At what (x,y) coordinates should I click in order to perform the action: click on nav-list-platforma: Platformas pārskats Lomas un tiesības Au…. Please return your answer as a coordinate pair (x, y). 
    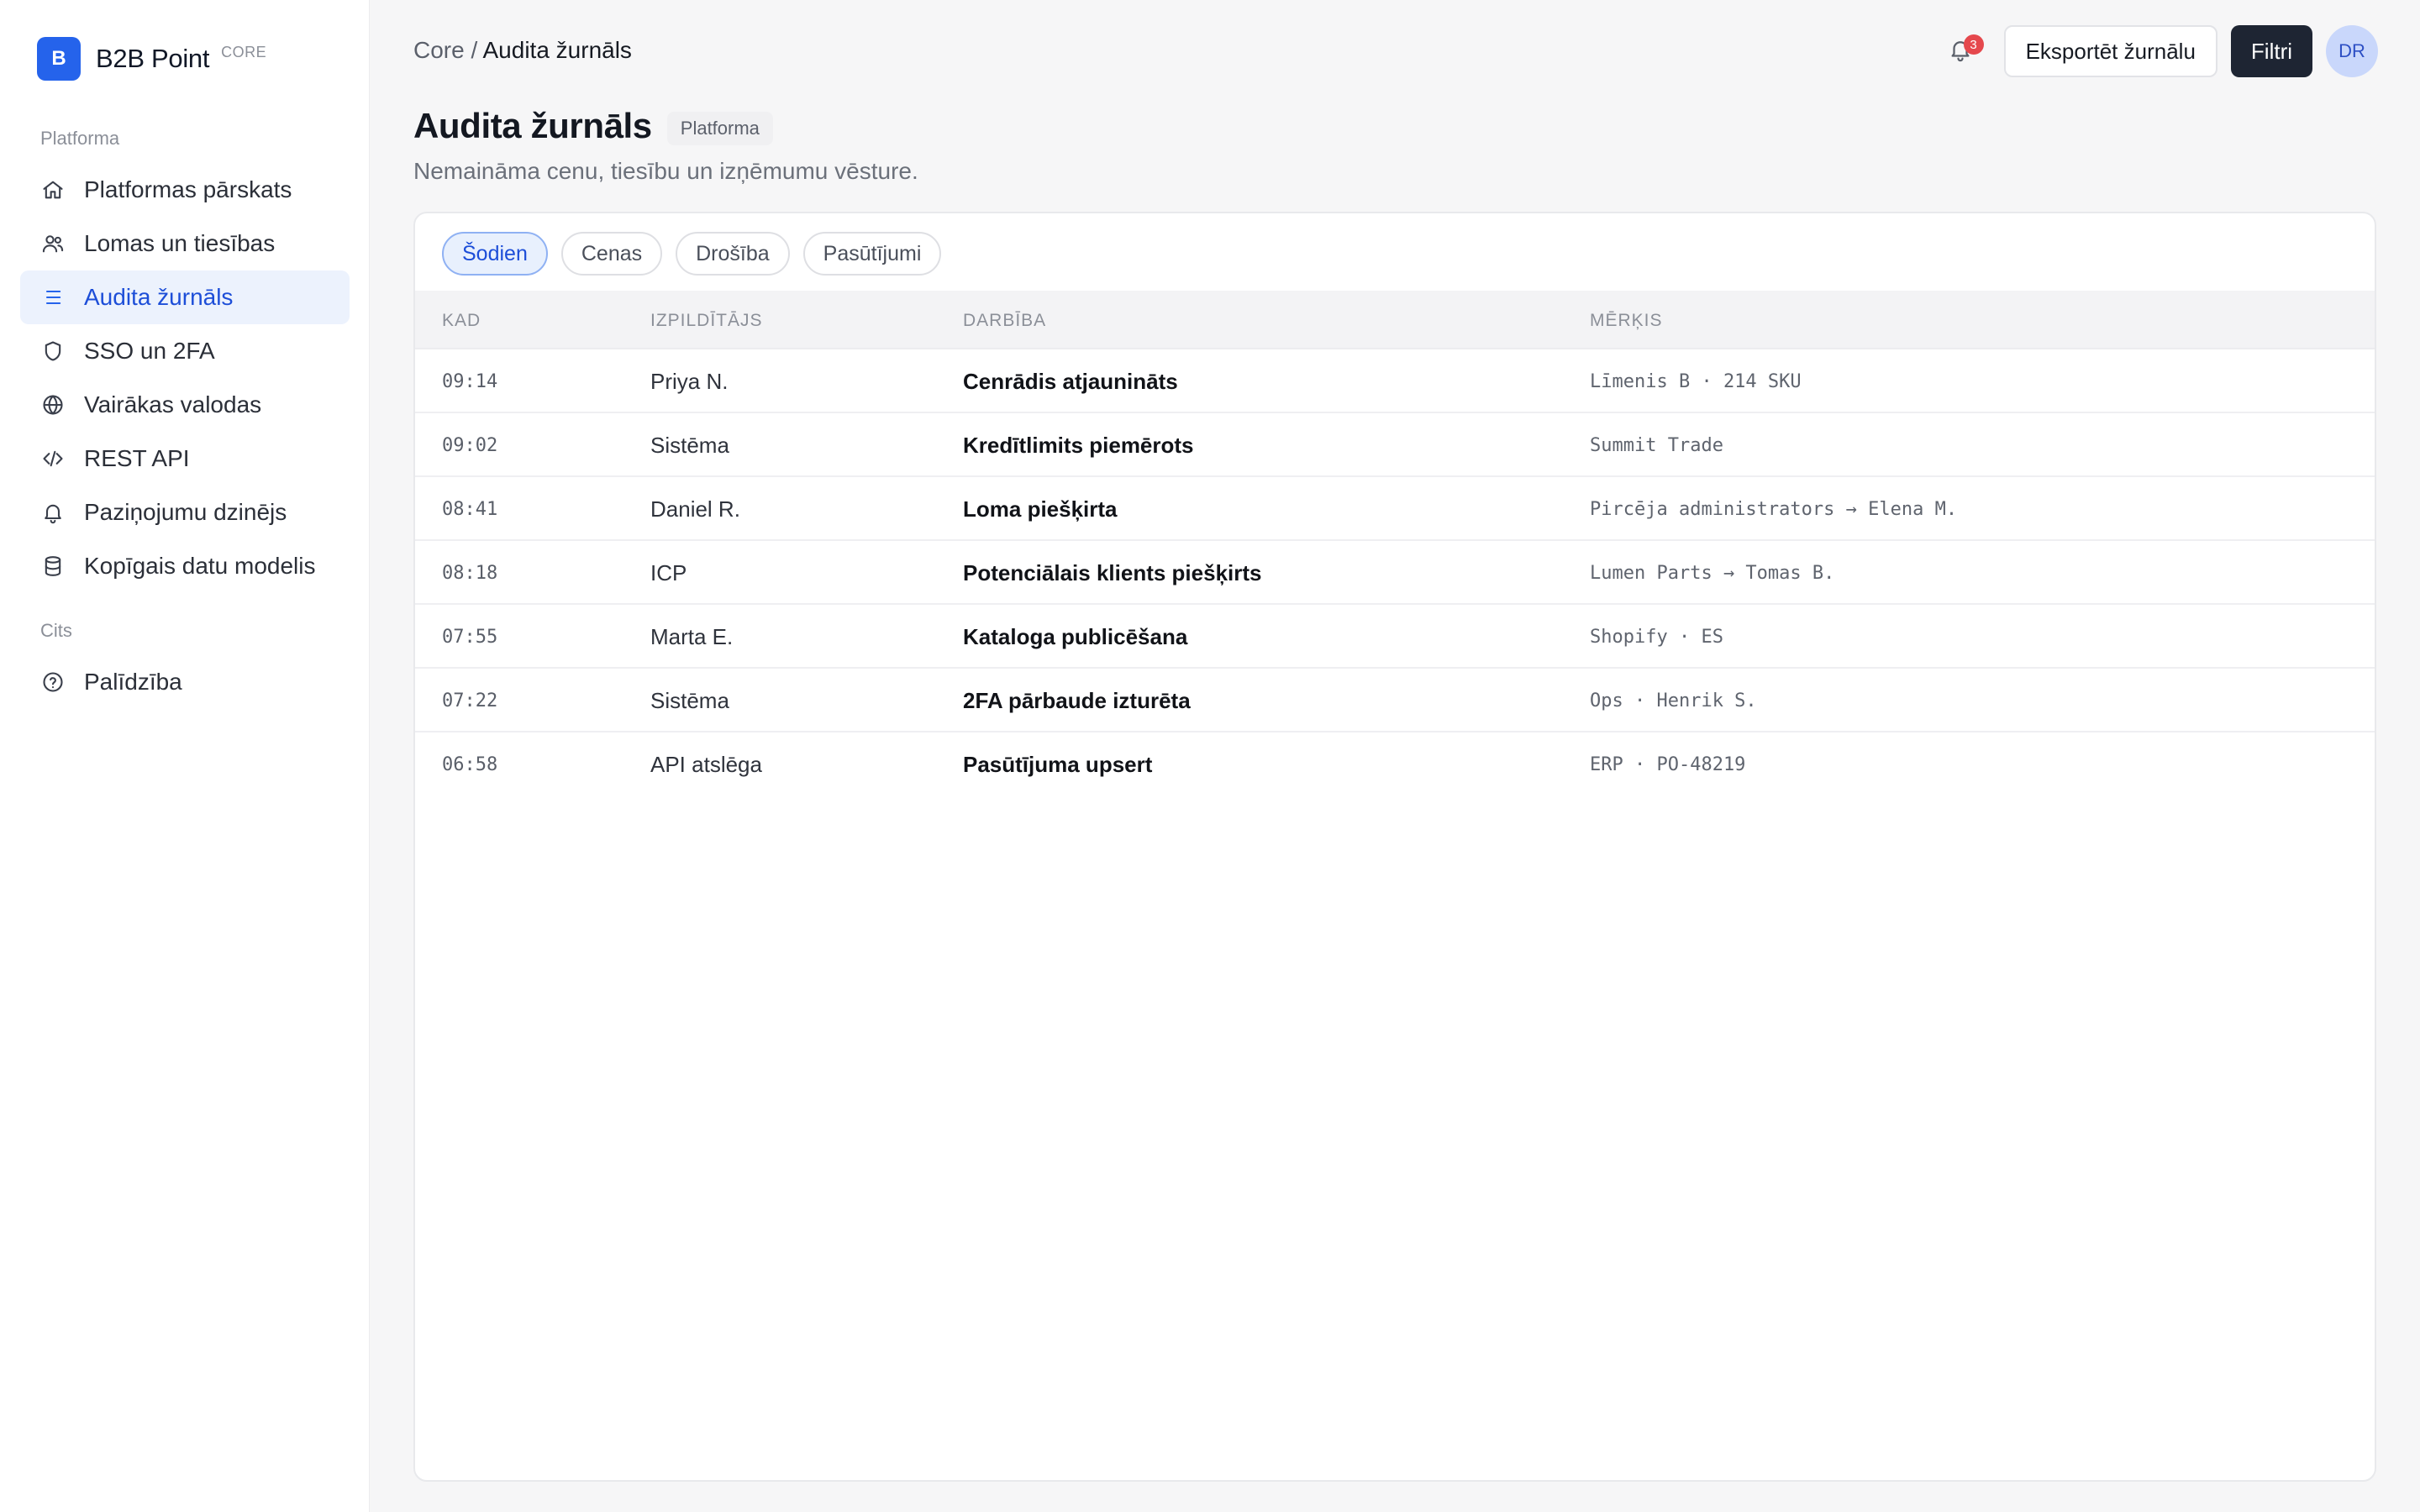
    Looking at the image, I should click on (185, 378).